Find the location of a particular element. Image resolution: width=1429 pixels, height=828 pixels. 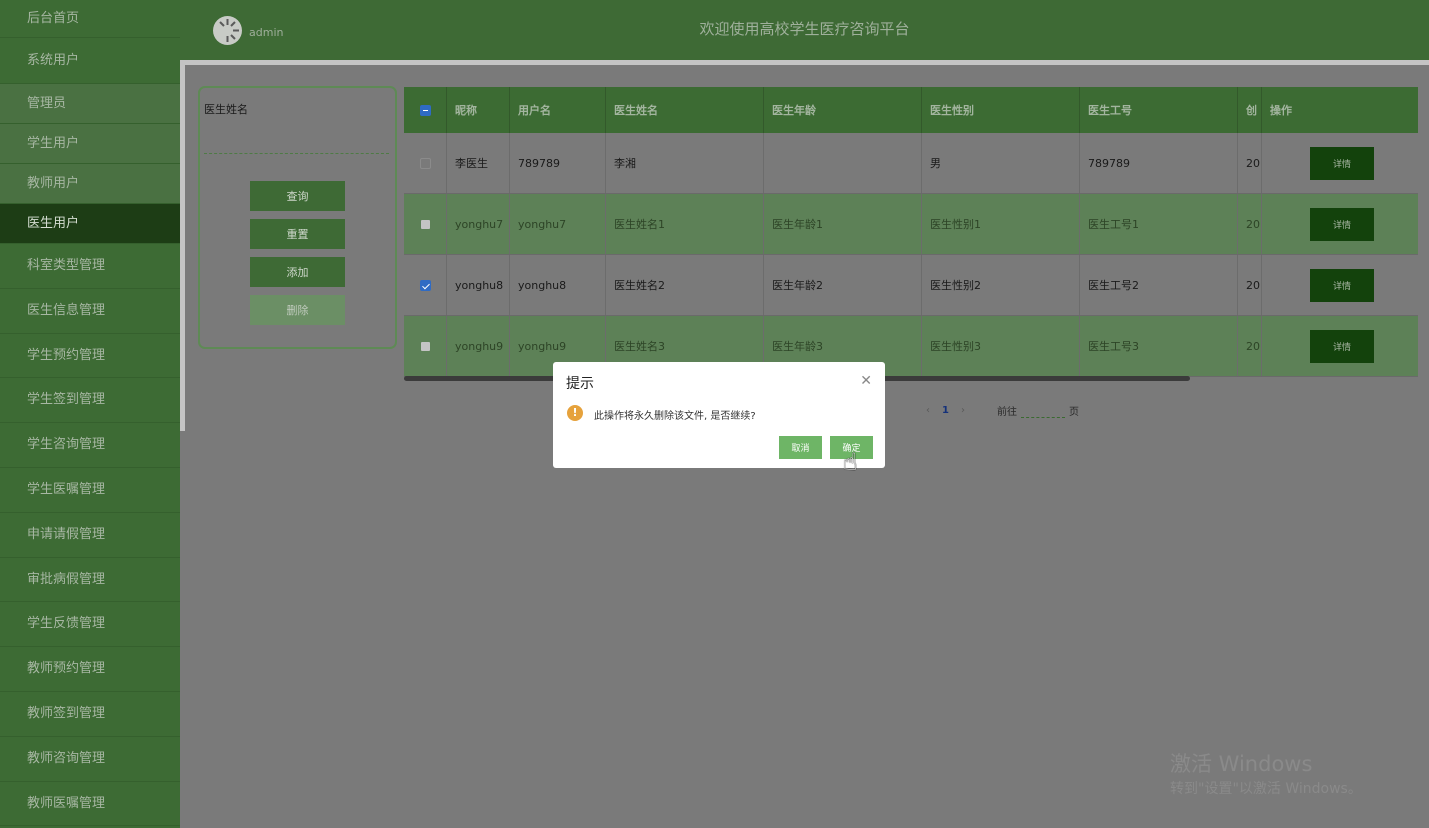

table-header: 昵称 用户名 医生姓名 医生年龄 医生性别 医生工号 创 操作 is located at coordinates (911, 110).